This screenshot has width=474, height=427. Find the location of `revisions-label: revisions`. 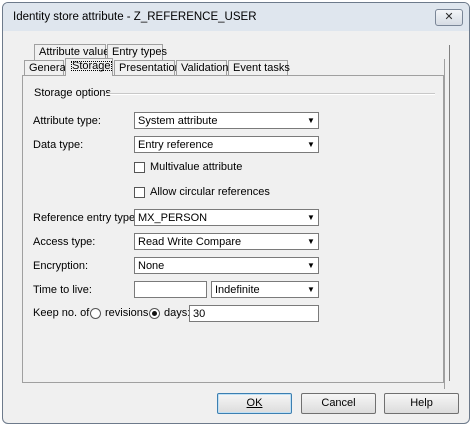

revisions-label: revisions is located at coordinates (127, 313).